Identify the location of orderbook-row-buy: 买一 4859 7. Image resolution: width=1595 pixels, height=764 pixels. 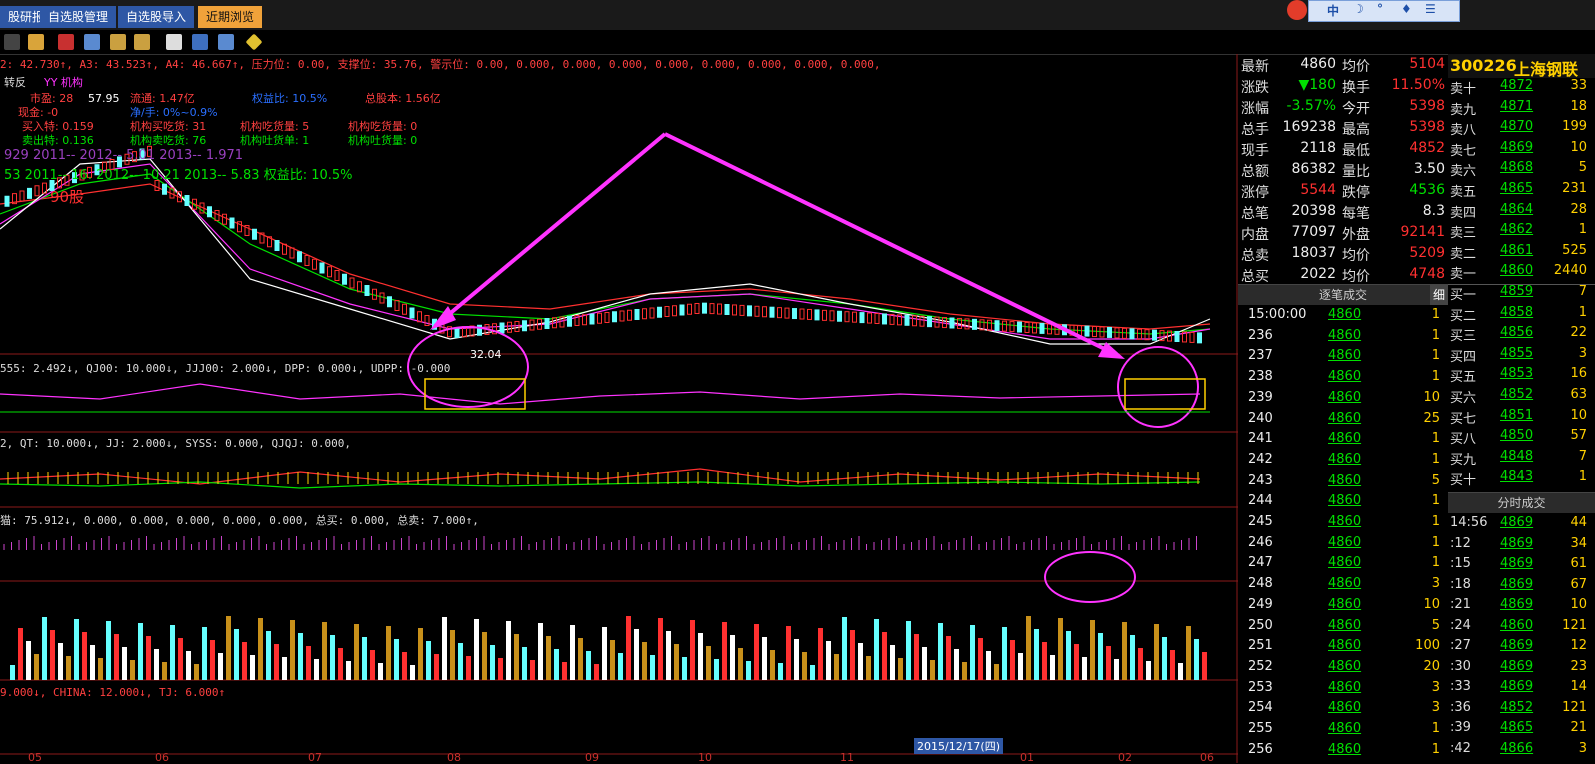
(1521, 294).